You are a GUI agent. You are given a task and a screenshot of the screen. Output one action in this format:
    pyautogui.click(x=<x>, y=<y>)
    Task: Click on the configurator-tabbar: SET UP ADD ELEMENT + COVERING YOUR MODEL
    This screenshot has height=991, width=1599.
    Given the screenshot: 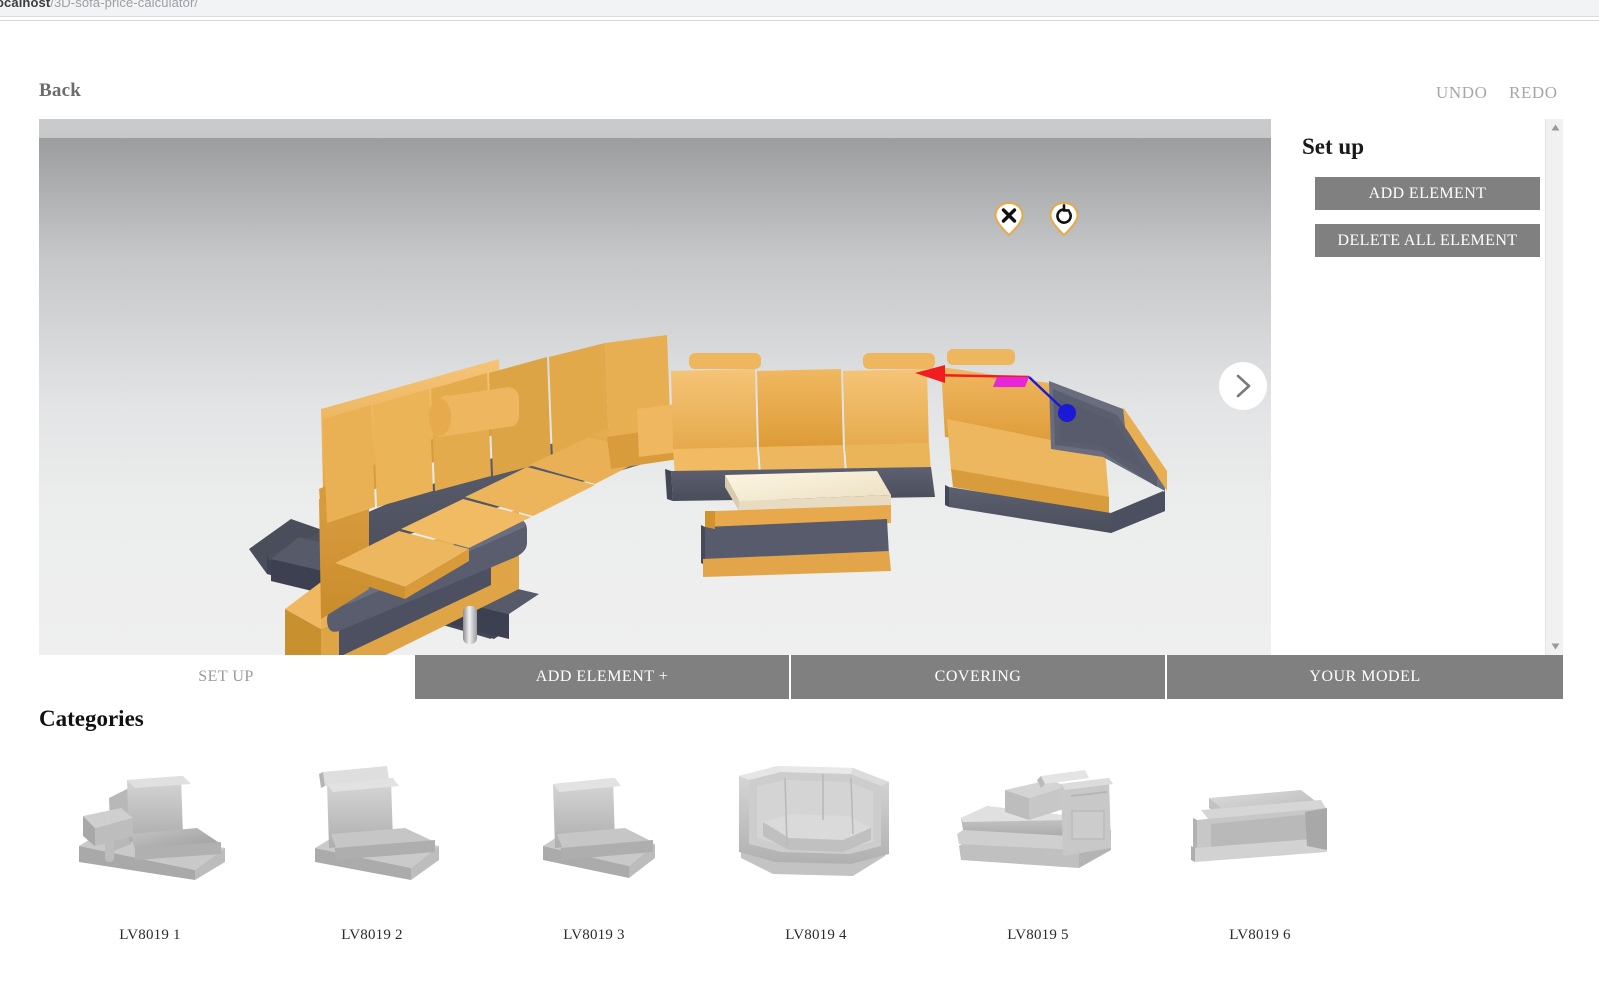 What is the action you would take?
    pyautogui.click(x=801, y=677)
    